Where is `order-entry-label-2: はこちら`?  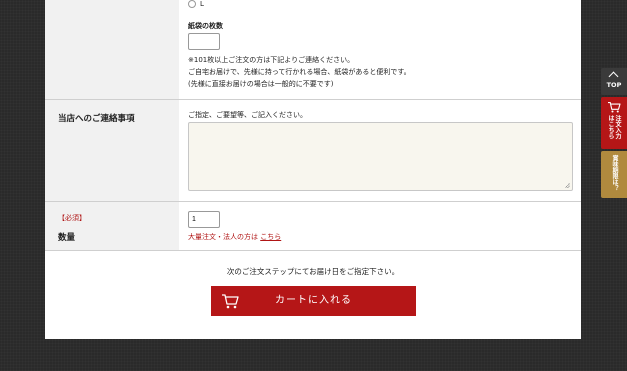
order-entry-label-2: はこちら is located at coordinates (610, 127).